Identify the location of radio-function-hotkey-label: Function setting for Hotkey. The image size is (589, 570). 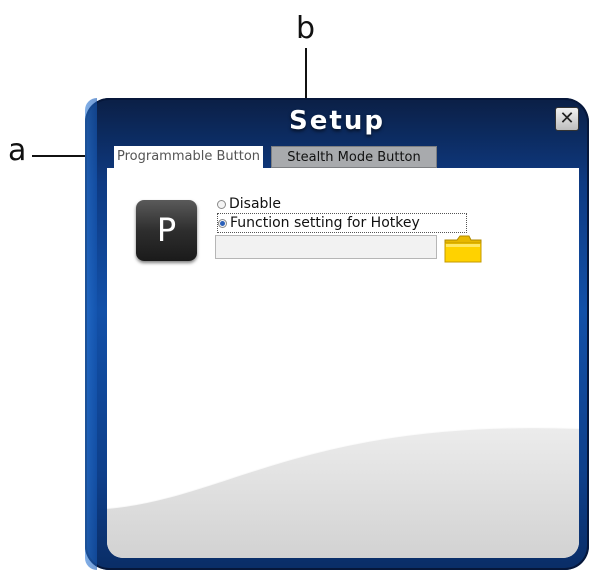
(325, 223).